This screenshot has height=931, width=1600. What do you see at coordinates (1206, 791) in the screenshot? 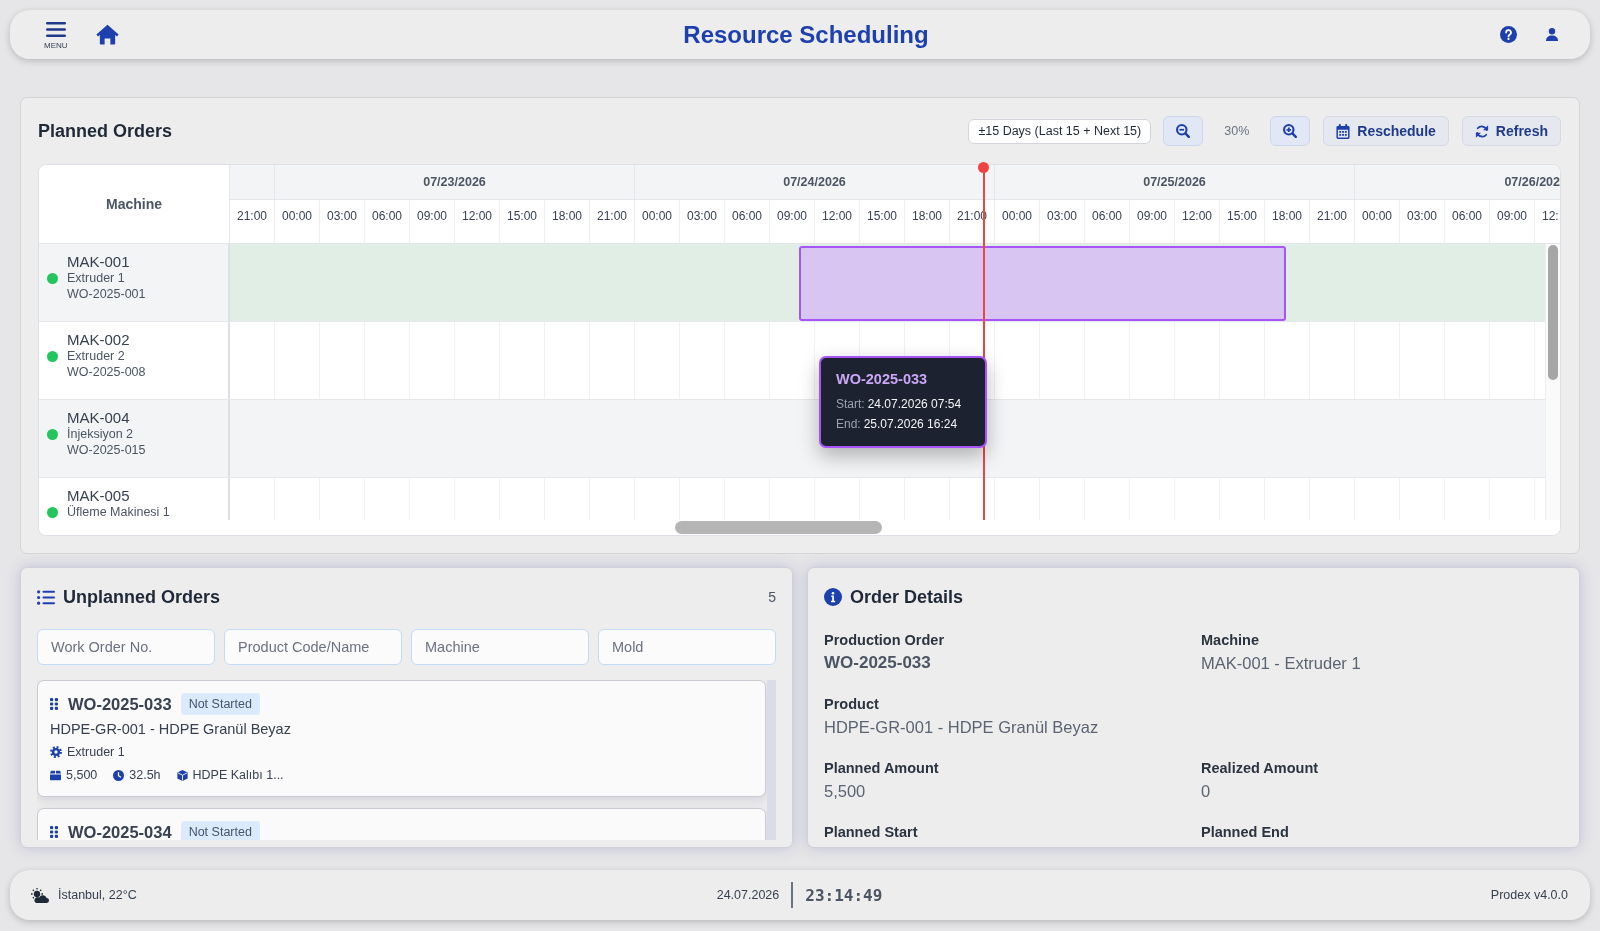
I see `field-value: 0` at bounding box center [1206, 791].